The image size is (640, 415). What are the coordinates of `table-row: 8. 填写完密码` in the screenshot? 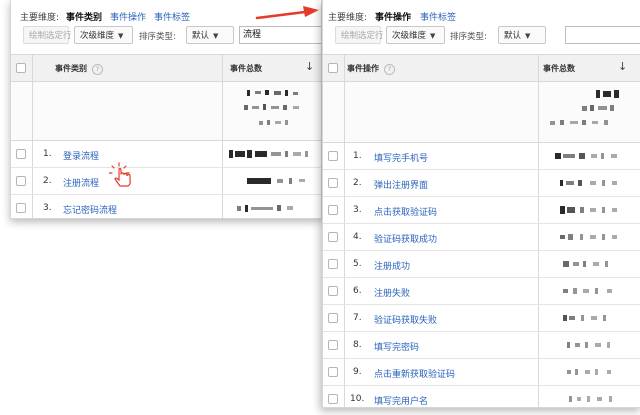 It's located at (481, 345).